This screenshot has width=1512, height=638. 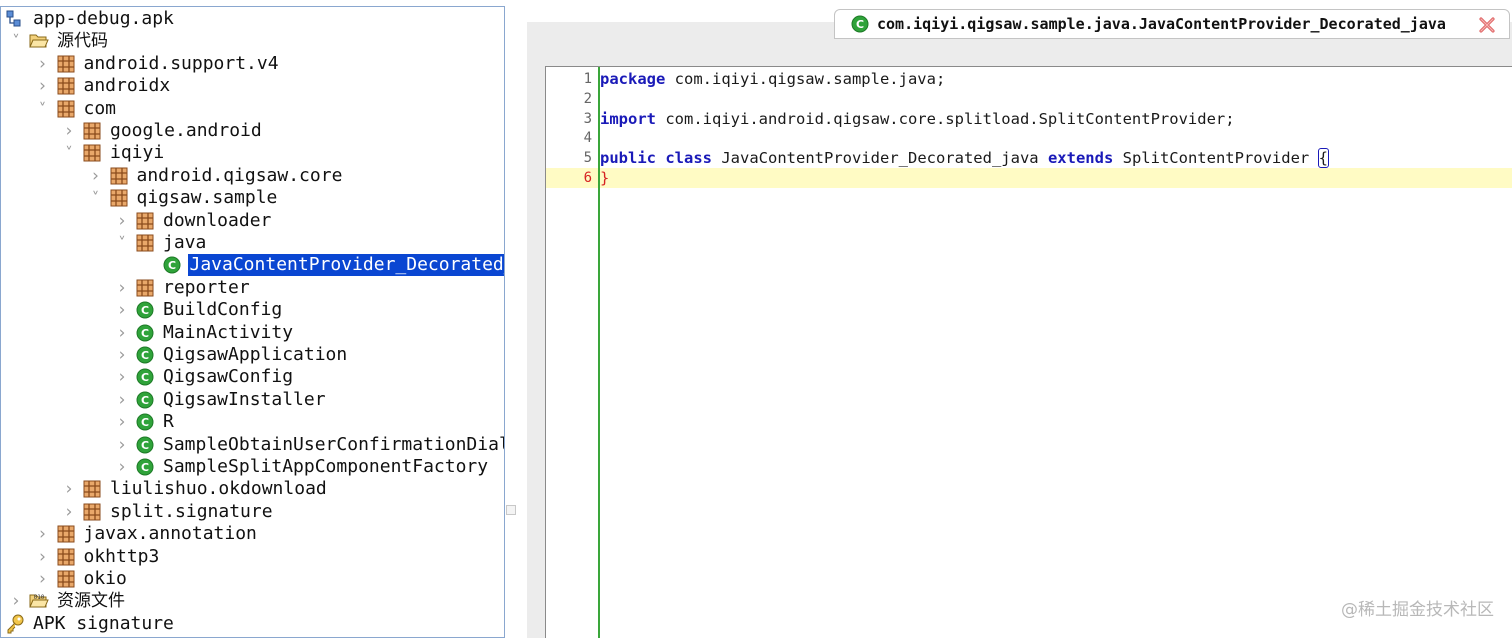 I want to click on tree-item-label: QigsawInstaller, so click(x=244, y=399).